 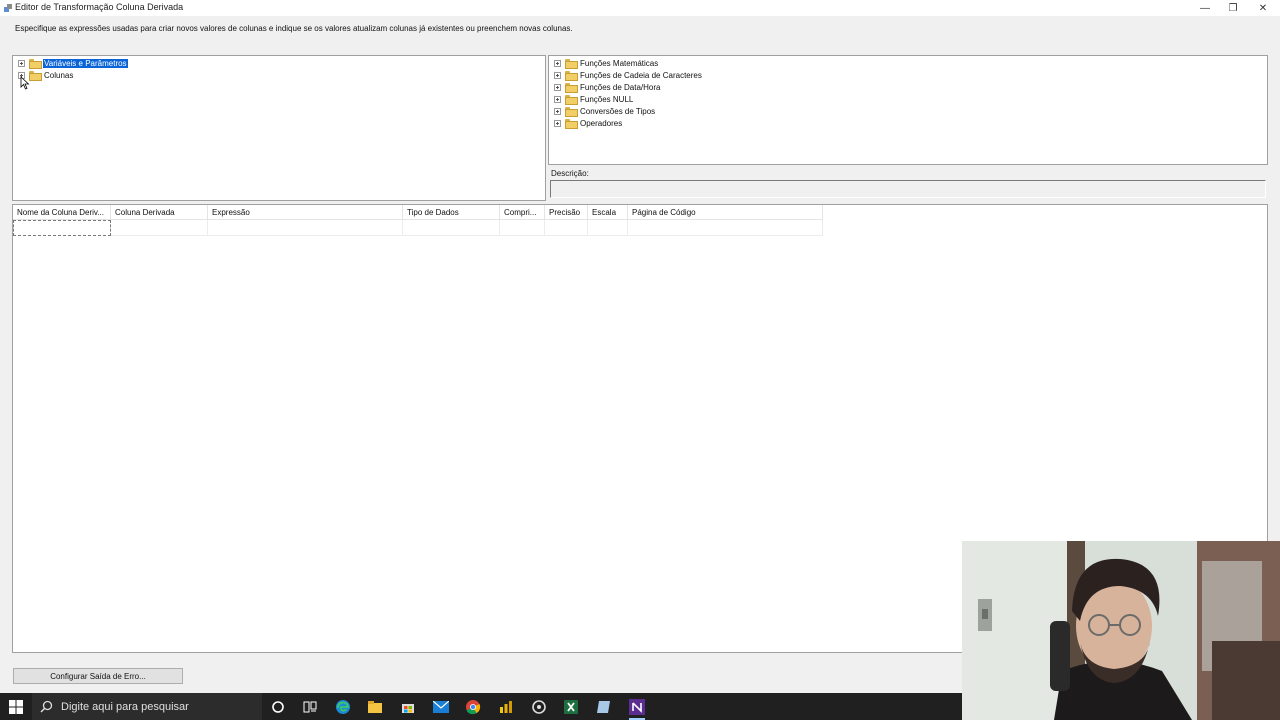 What do you see at coordinates (604, 706) in the screenshot?
I see `sticky-notes-icon` at bounding box center [604, 706].